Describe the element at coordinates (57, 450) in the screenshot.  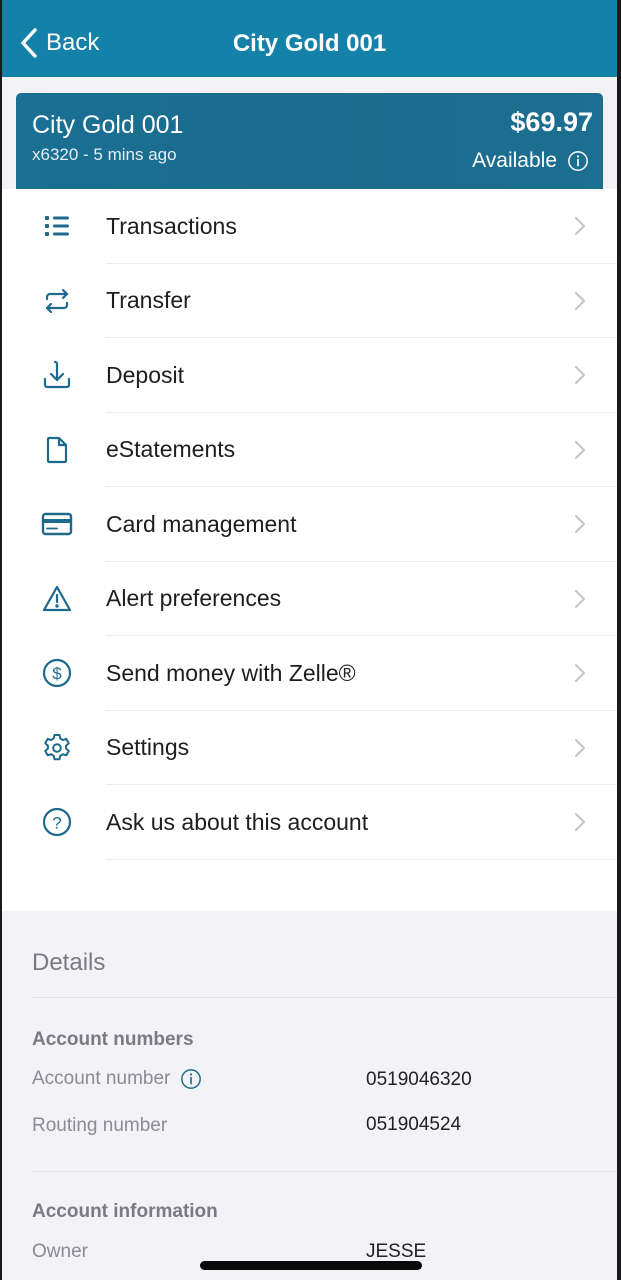
I see `document-icon` at that location.